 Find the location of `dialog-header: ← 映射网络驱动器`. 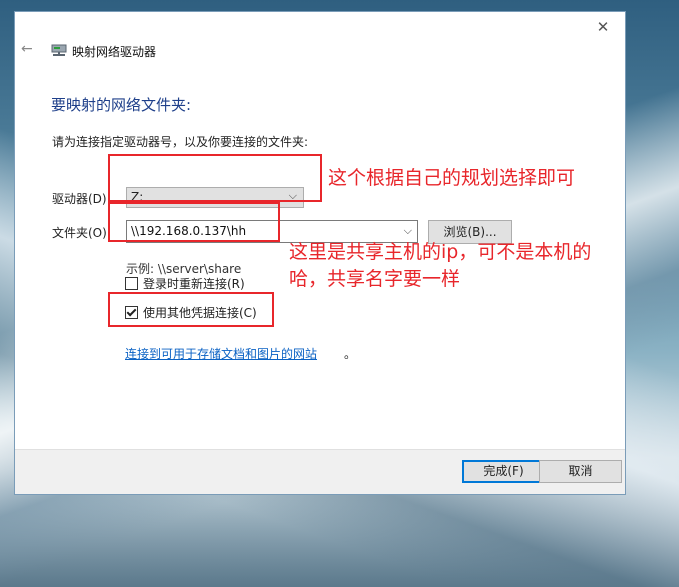

dialog-header: ← 映射网络驱动器 is located at coordinates (320, 35).